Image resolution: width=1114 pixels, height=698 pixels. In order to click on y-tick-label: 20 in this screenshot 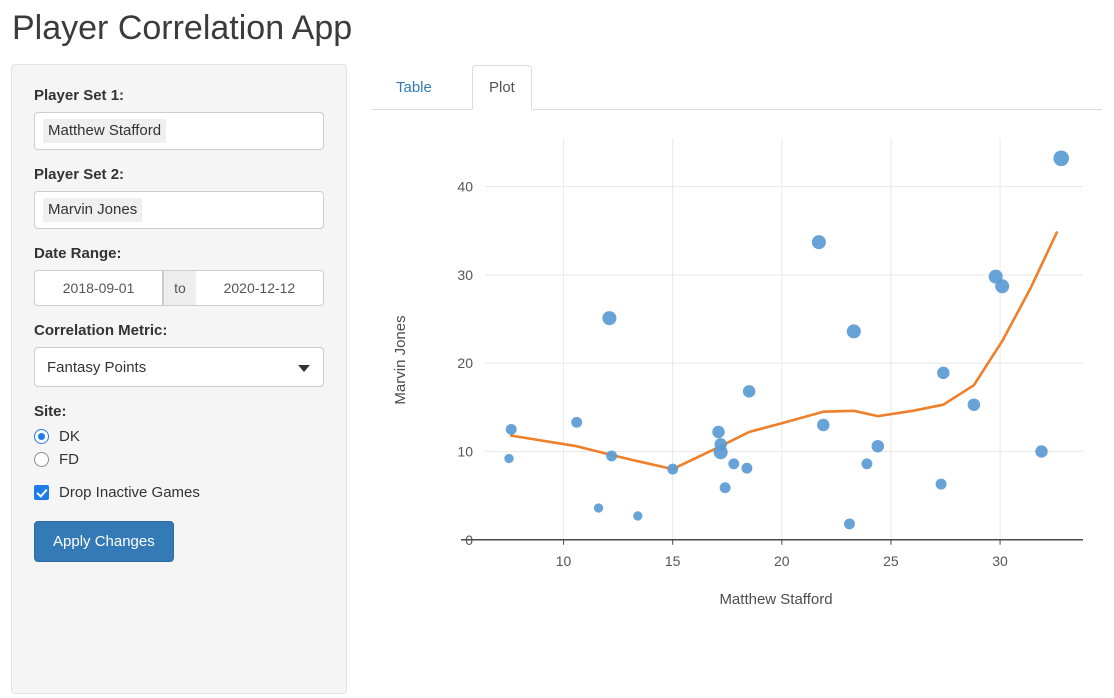, I will do `click(465, 363)`.